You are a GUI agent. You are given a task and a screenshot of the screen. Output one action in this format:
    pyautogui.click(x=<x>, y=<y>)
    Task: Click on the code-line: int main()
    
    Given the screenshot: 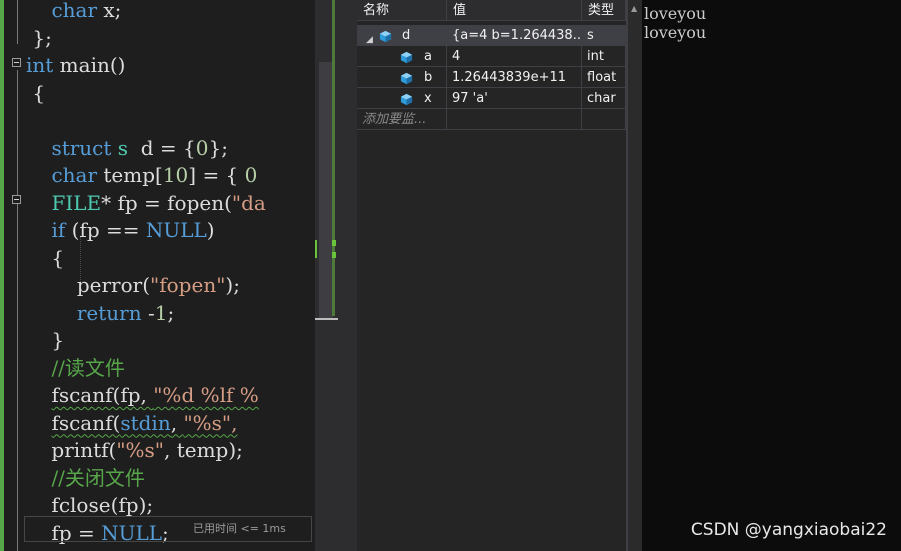 What is the action you would take?
    pyautogui.click(x=75, y=65)
    